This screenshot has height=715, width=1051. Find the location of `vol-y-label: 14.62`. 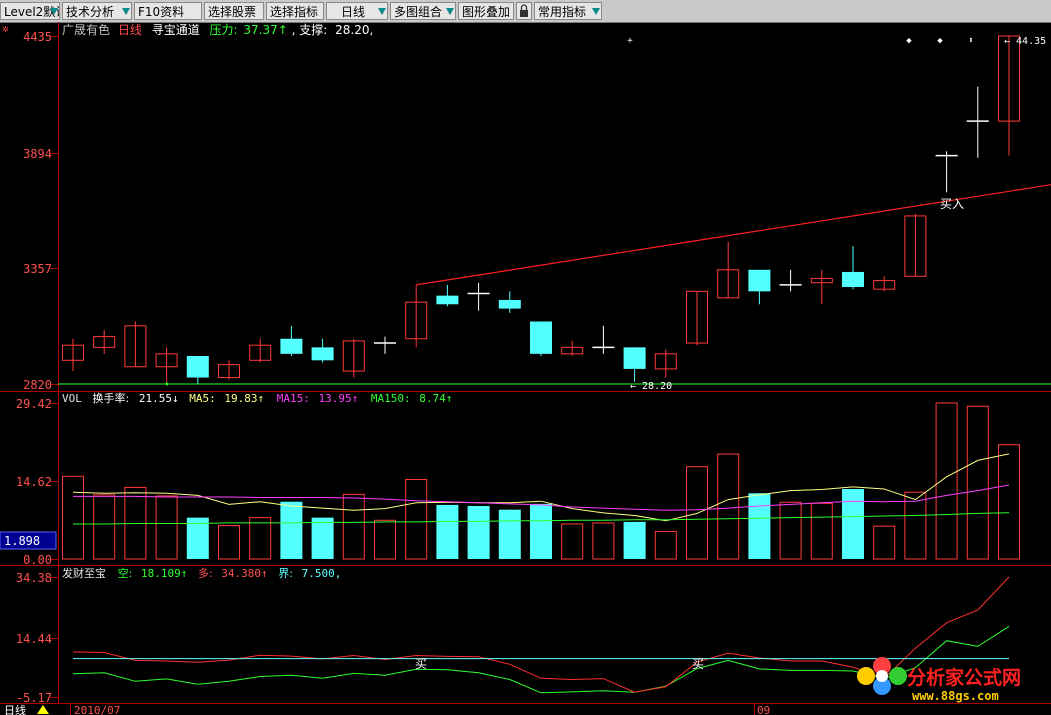

vol-y-label: 14.62 is located at coordinates (34, 482).